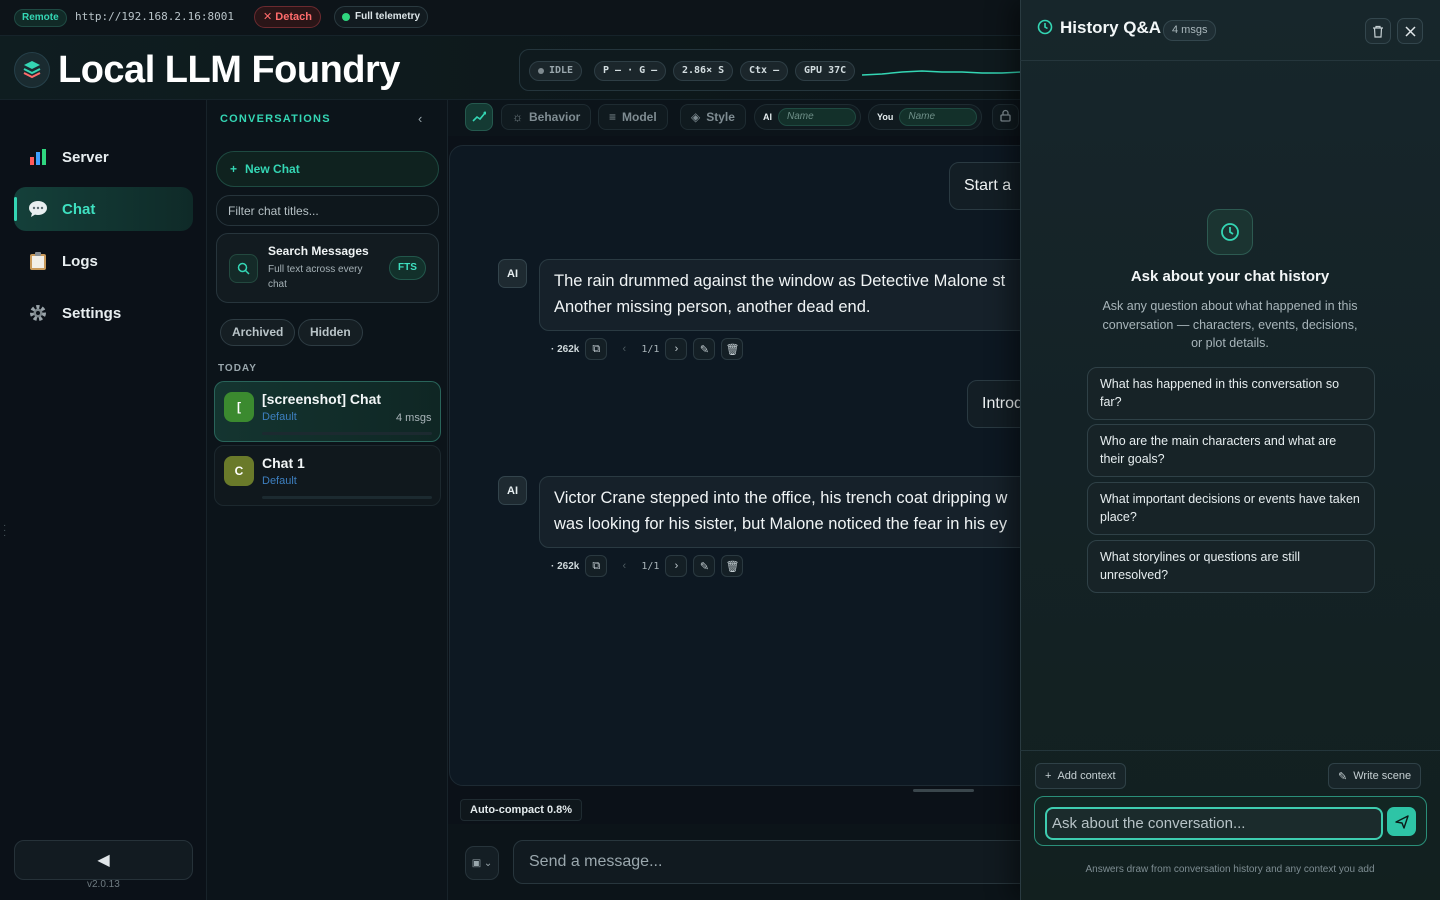 Image resolution: width=1440 pixels, height=900 pixels. What do you see at coordinates (633, 117) in the screenshot?
I see `model-button: ≡ Model` at bounding box center [633, 117].